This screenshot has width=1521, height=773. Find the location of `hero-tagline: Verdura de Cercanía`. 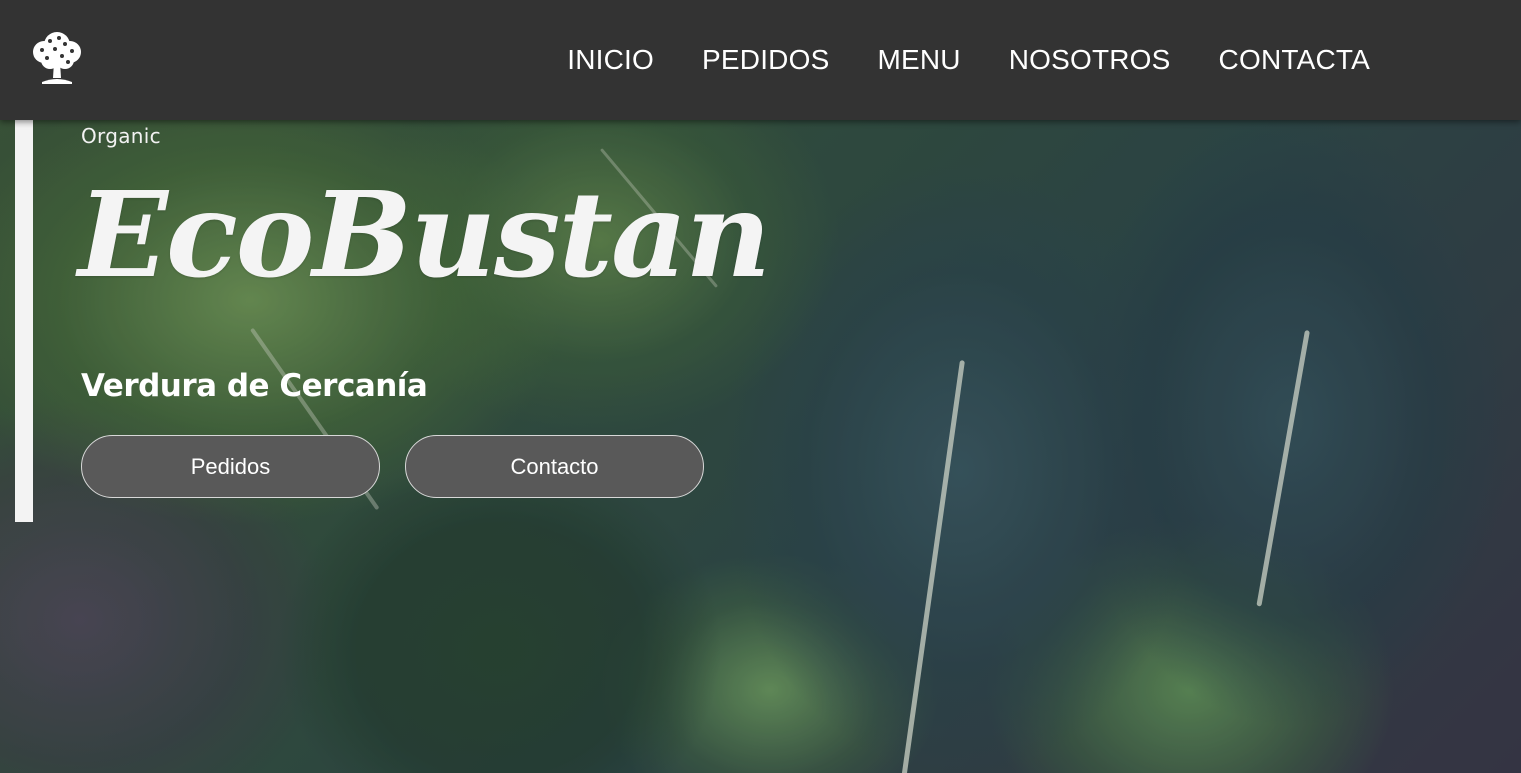

hero-tagline: Verdura de Cercanía is located at coordinates (254, 386).